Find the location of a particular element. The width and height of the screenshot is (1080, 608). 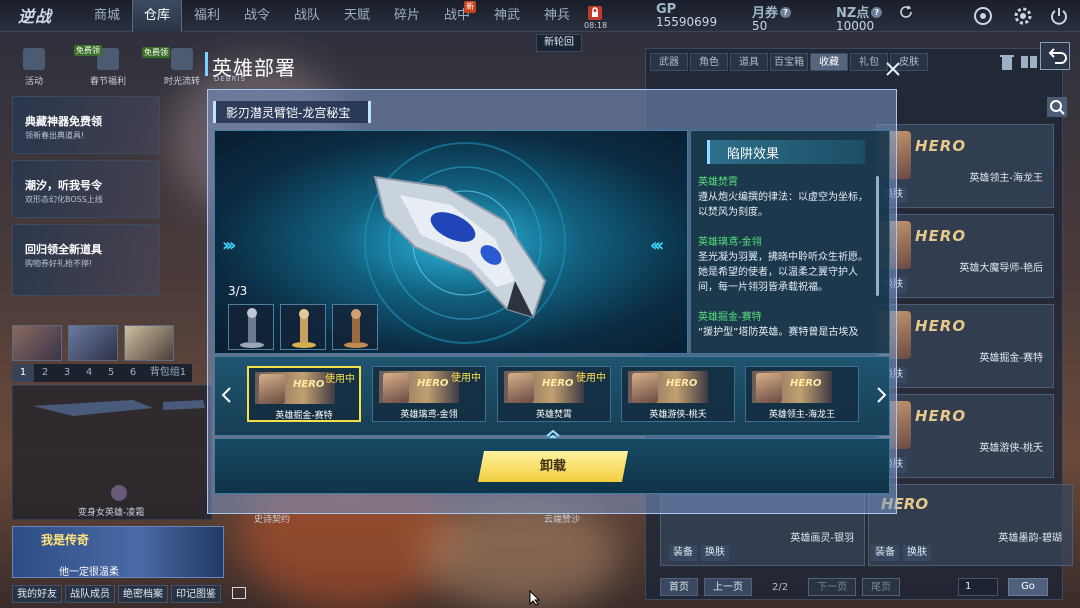

go-button: Go is located at coordinates (1028, 587).